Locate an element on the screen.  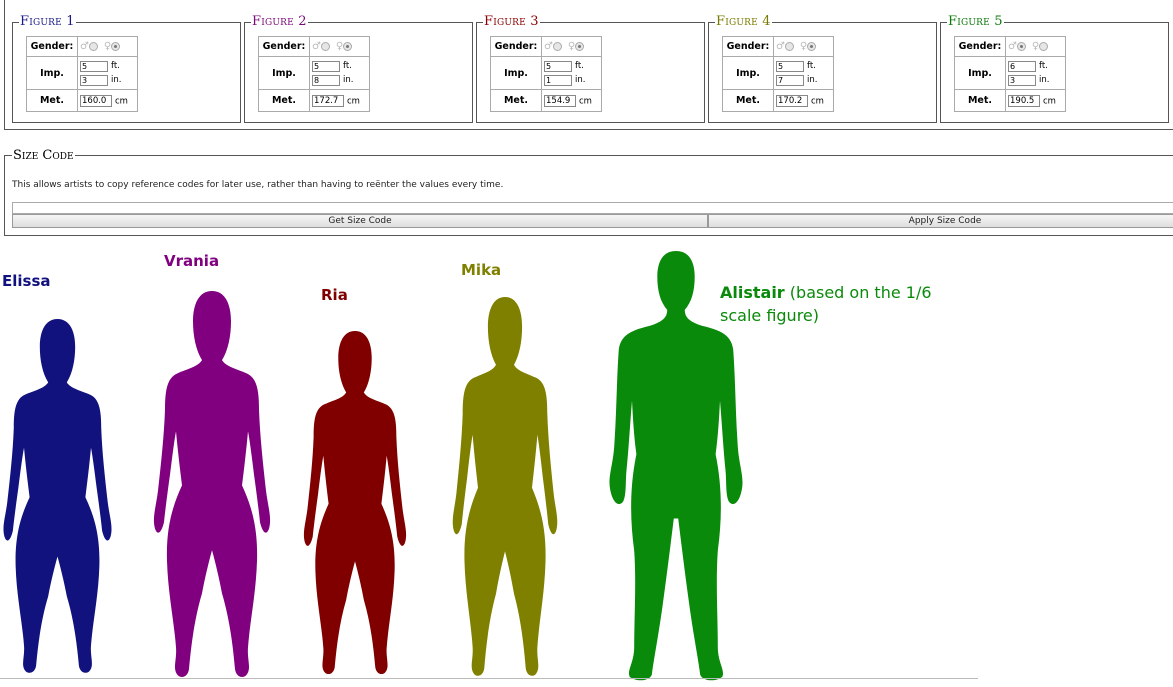
imperial-fields: 5 ft. 1 in. is located at coordinates (571, 73).